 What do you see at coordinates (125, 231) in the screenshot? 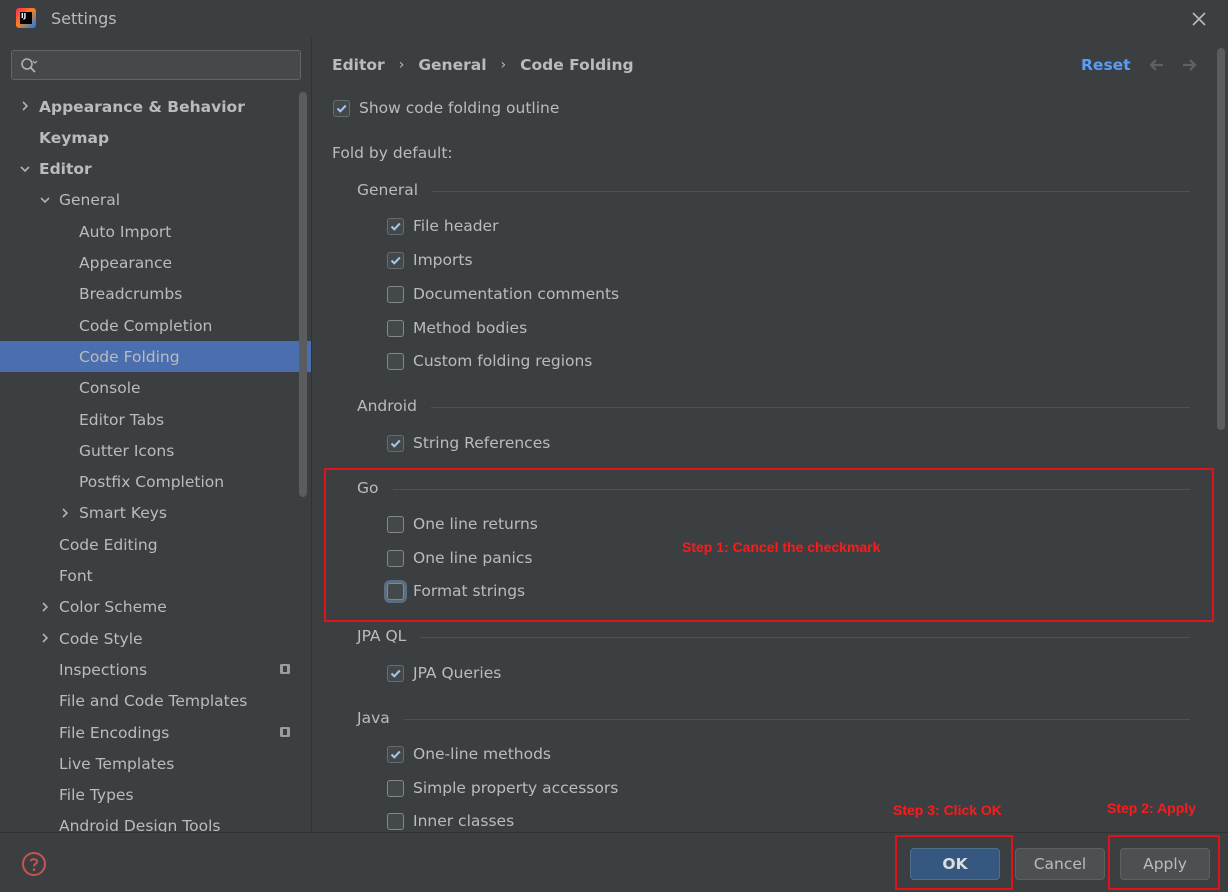
I see `sidebar-item-label: Auto Import` at bounding box center [125, 231].